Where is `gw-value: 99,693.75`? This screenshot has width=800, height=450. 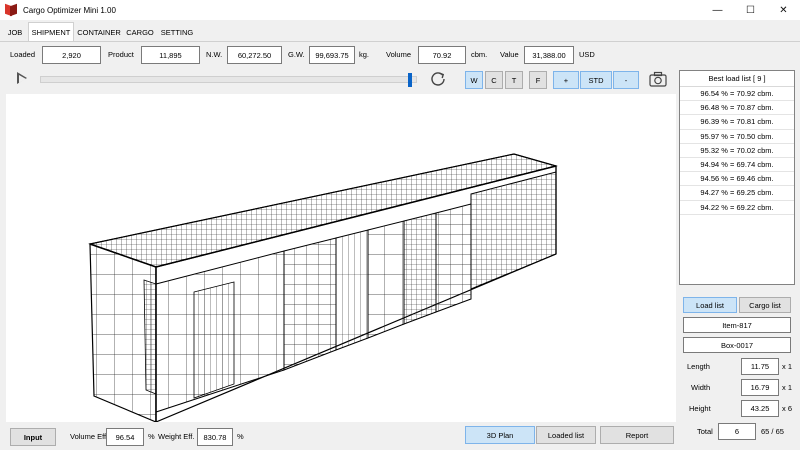
gw-value: 99,693.75 is located at coordinates (332, 55).